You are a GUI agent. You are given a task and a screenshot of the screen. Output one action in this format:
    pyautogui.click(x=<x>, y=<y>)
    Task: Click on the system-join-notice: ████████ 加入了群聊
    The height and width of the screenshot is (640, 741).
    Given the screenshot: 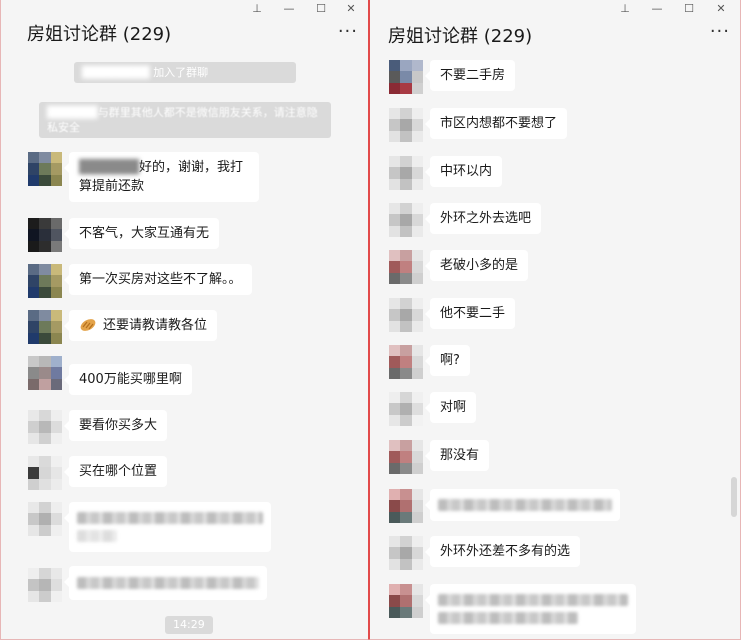 What is the action you would take?
    pyautogui.click(x=185, y=72)
    